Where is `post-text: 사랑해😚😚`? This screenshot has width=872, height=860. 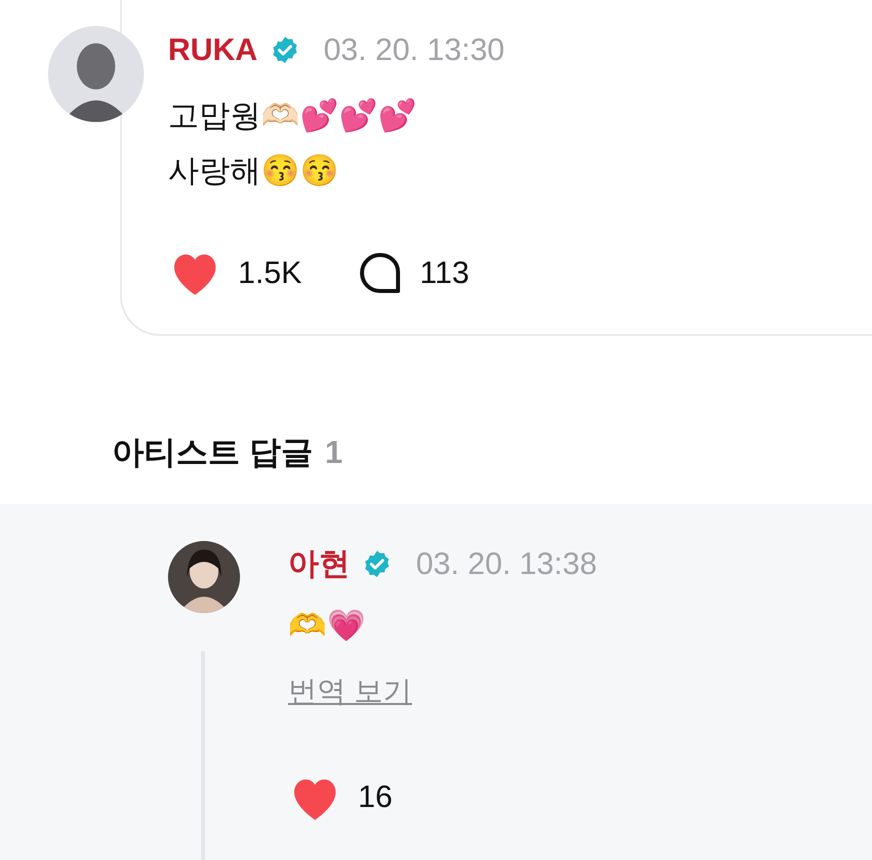
post-text: 사랑해😚😚 is located at coordinates (254, 171).